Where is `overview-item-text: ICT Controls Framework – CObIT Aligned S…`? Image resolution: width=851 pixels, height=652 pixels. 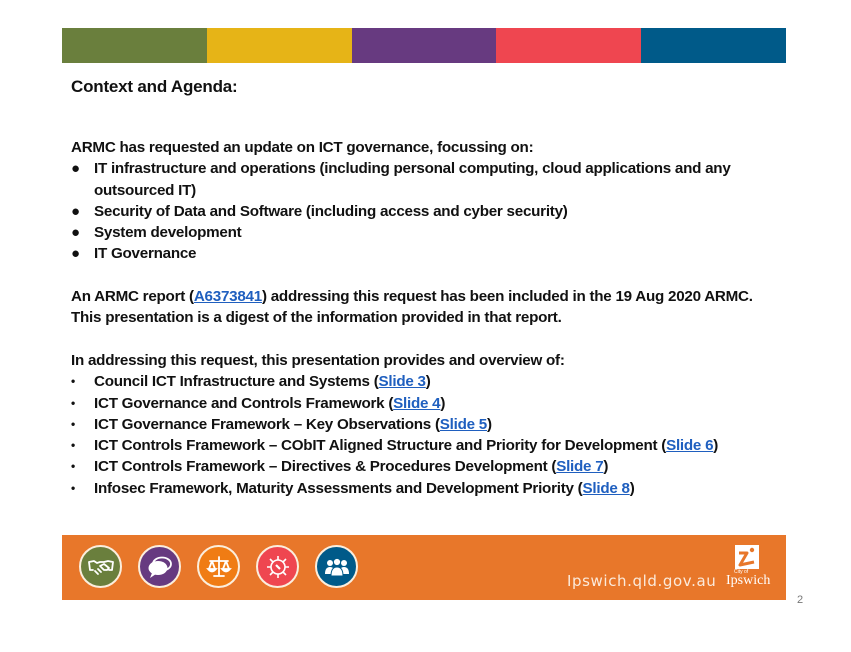 overview-item-text: ICT Controls Framework – CObIT Aligned S… is located at coordinates (380, 446).